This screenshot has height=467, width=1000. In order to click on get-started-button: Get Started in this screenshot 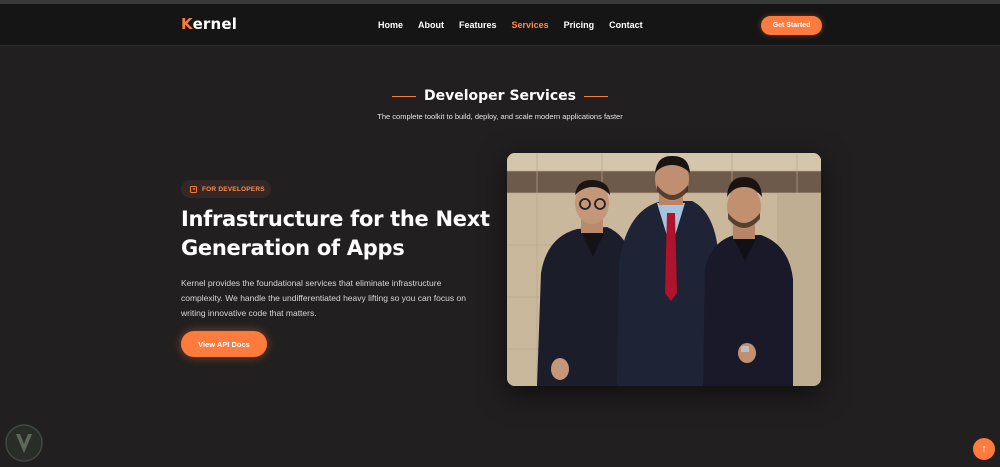, I will do `click(791, 25)`.